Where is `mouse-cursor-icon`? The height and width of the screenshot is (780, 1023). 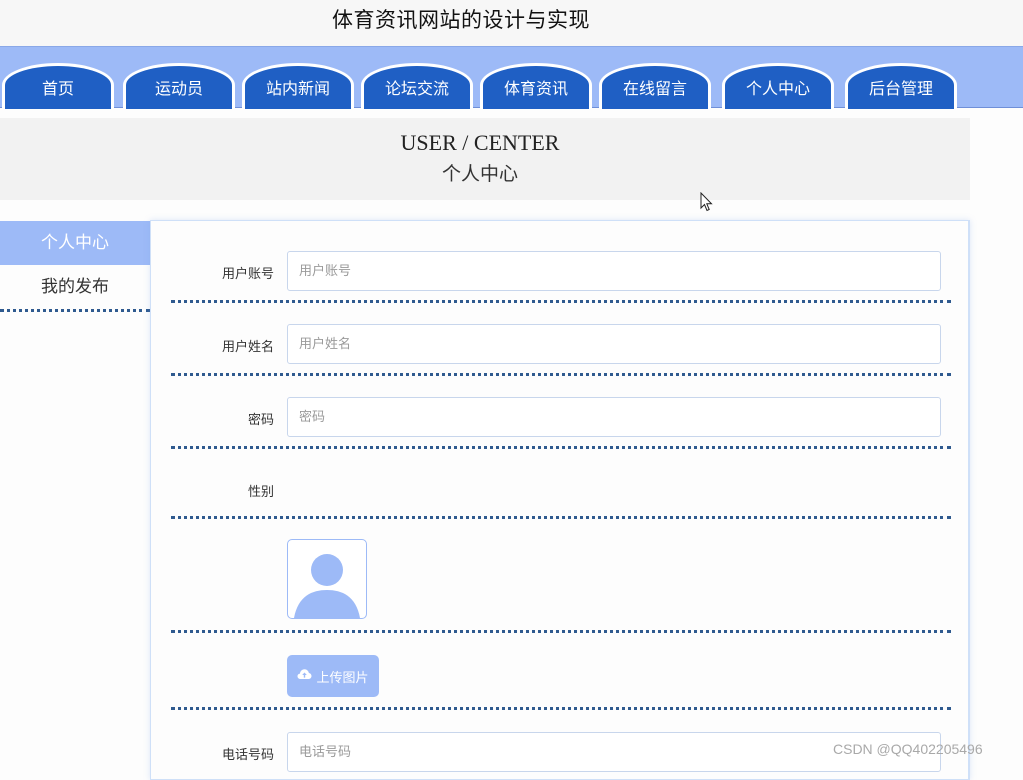 mouse-cursor-icon is located at coordinates (706, 202).